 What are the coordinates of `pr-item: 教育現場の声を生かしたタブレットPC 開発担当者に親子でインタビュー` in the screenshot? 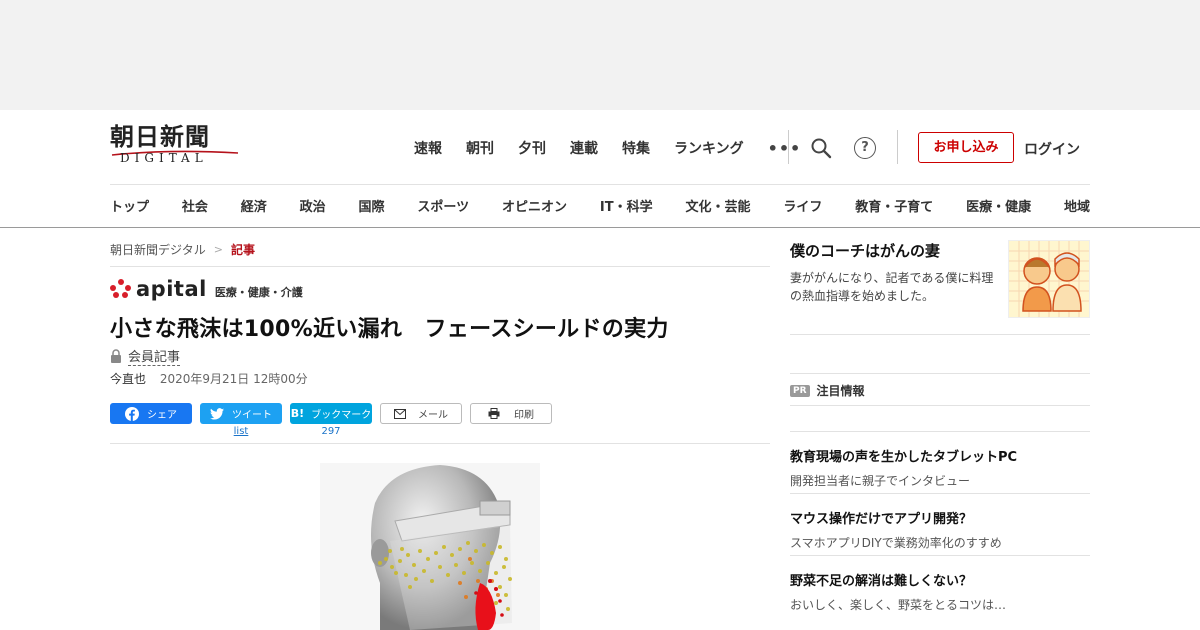 It's located at (940, 467).